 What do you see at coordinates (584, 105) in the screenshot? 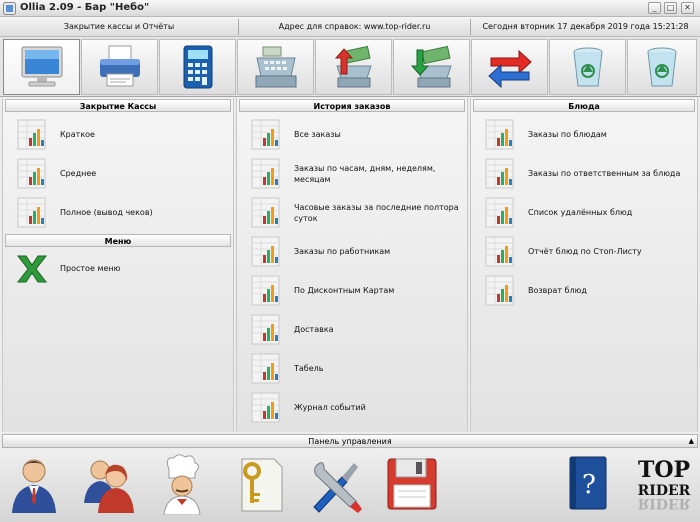
I see `dishes-panel-title: Блюда` at bounding box center [584, 105].